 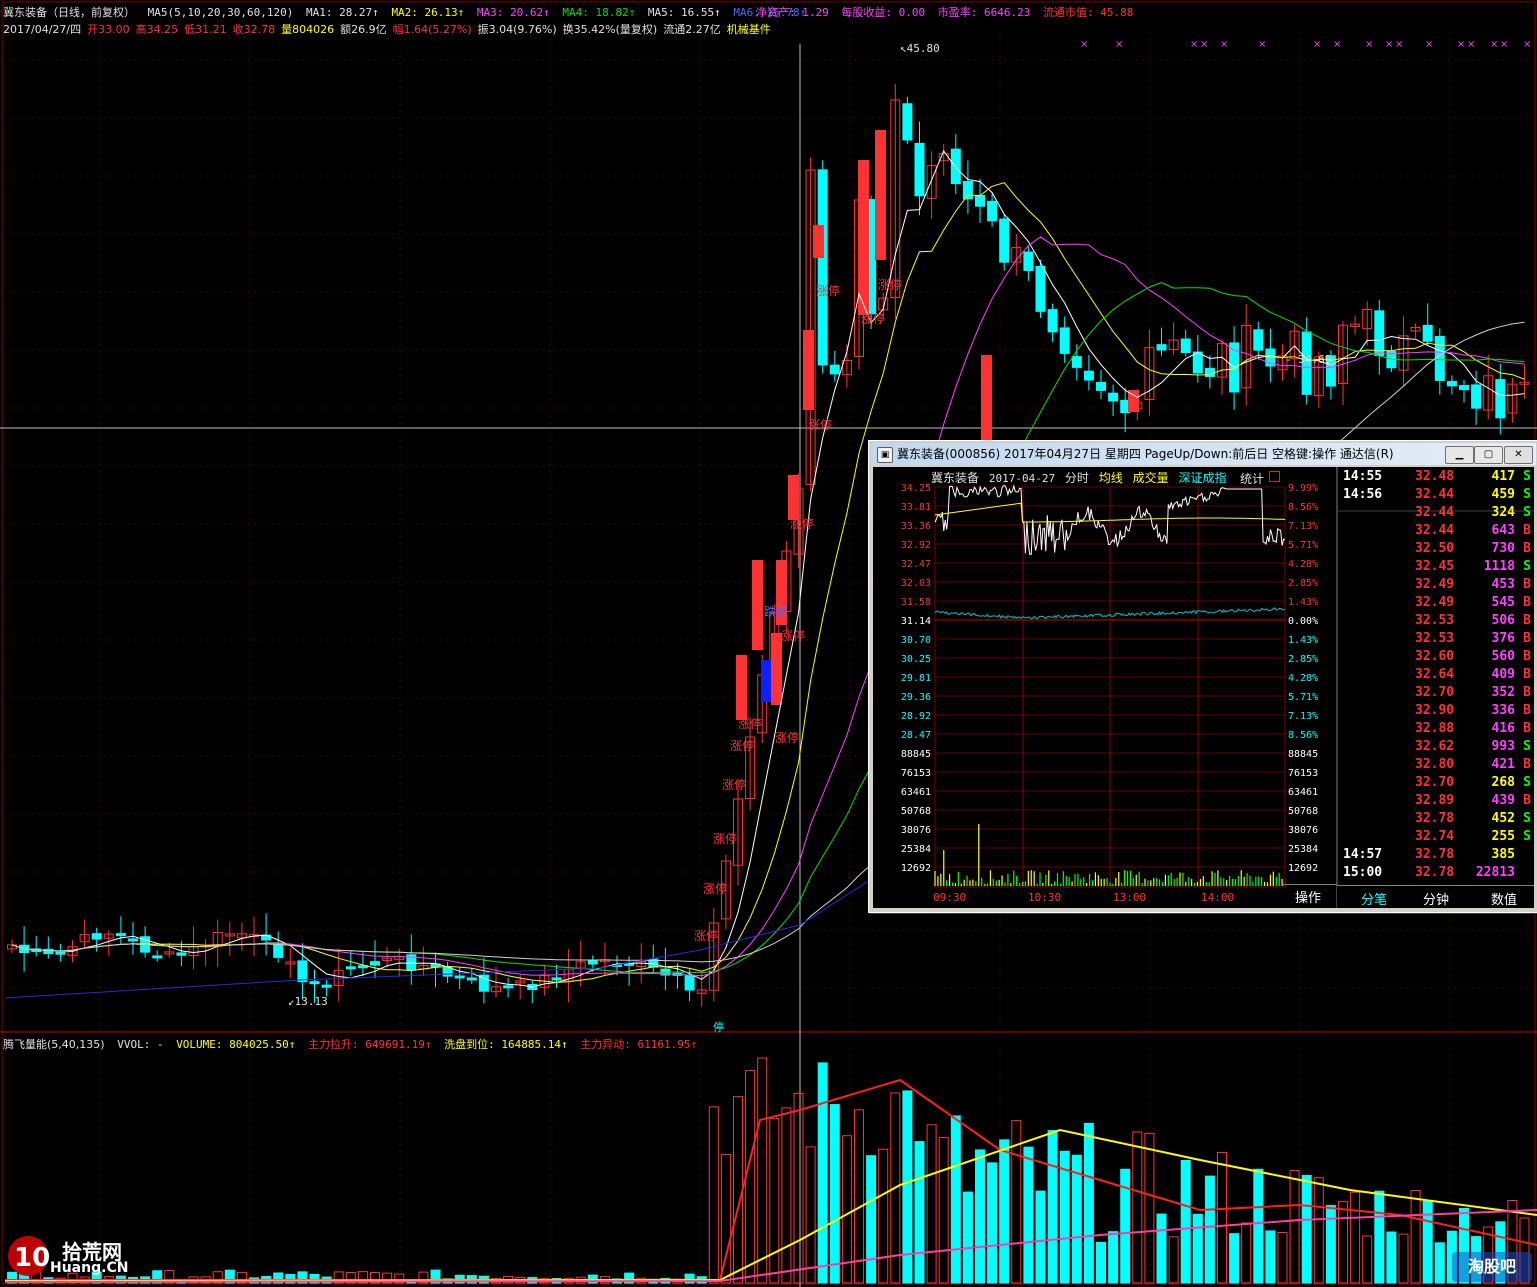 What do you see at coordinates (1504, 44) in the screenshot?
I see `event-marker: ×` at bounding box center [1504, 44].